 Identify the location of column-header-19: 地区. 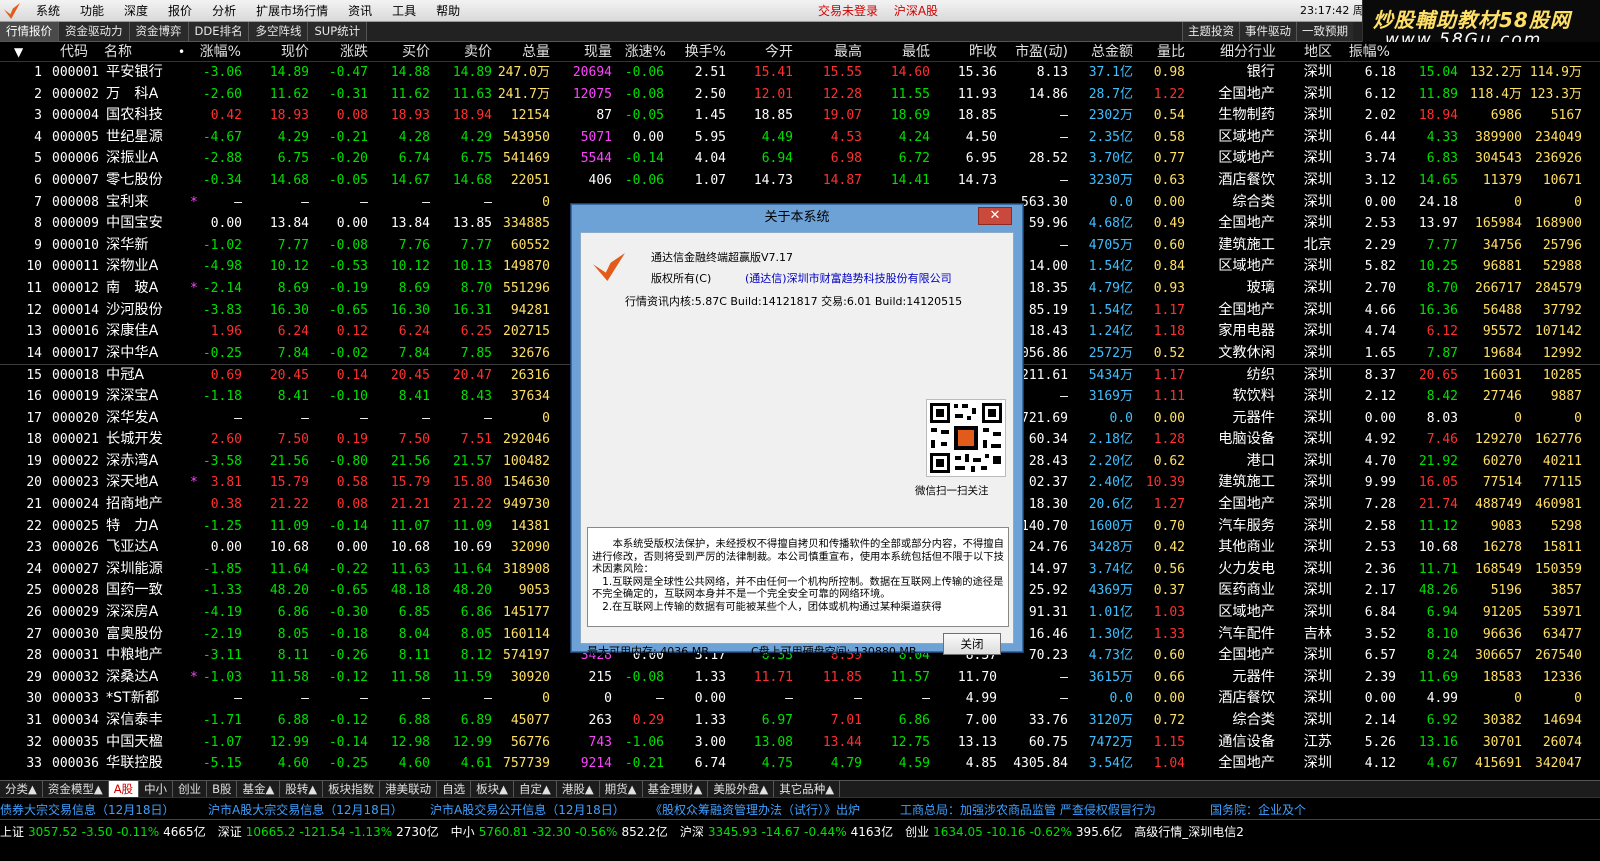
(1318, 52).